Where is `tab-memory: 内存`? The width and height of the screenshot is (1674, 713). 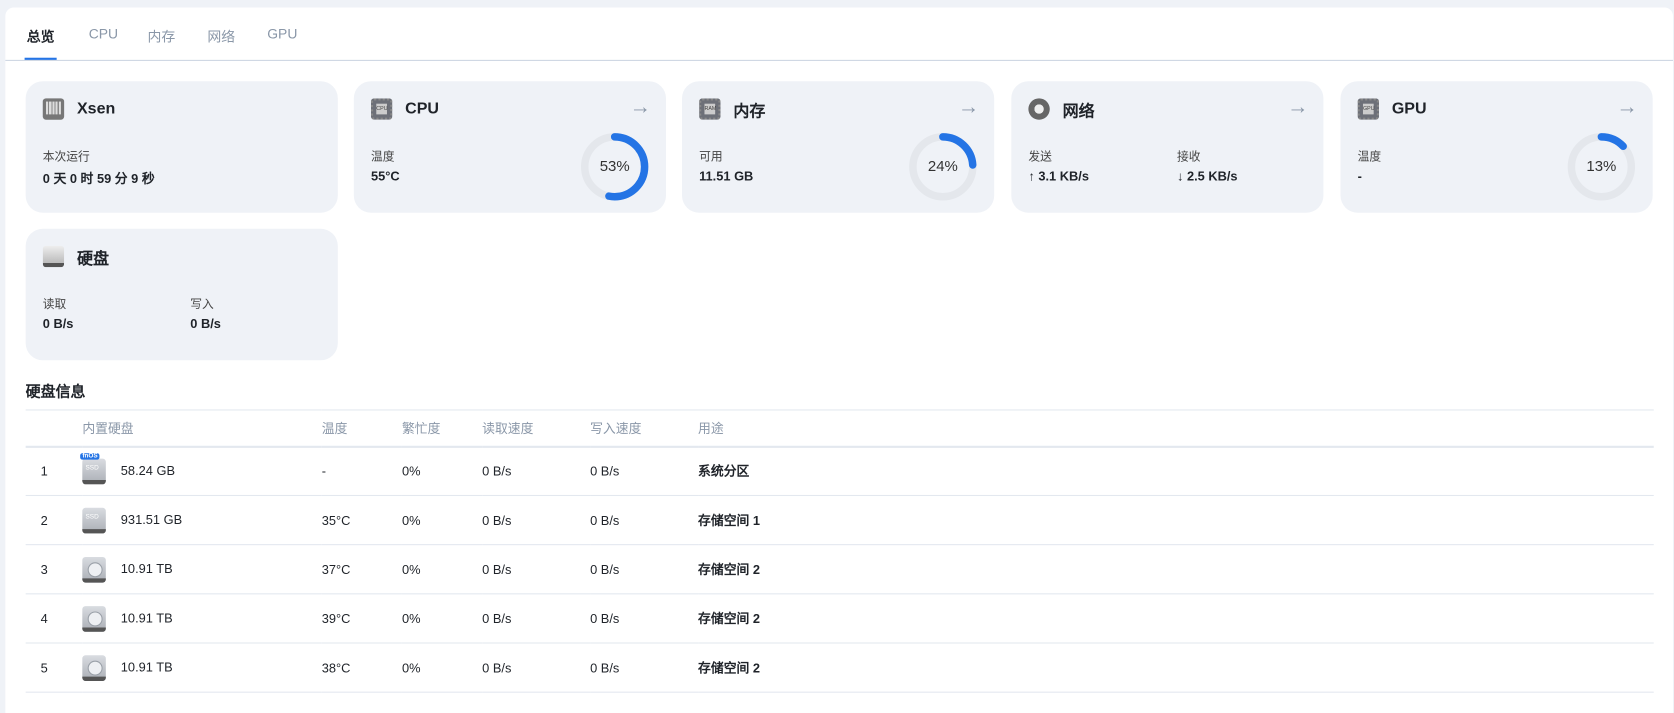
tab-memory: 内存 is located at coordinates (162, 36).